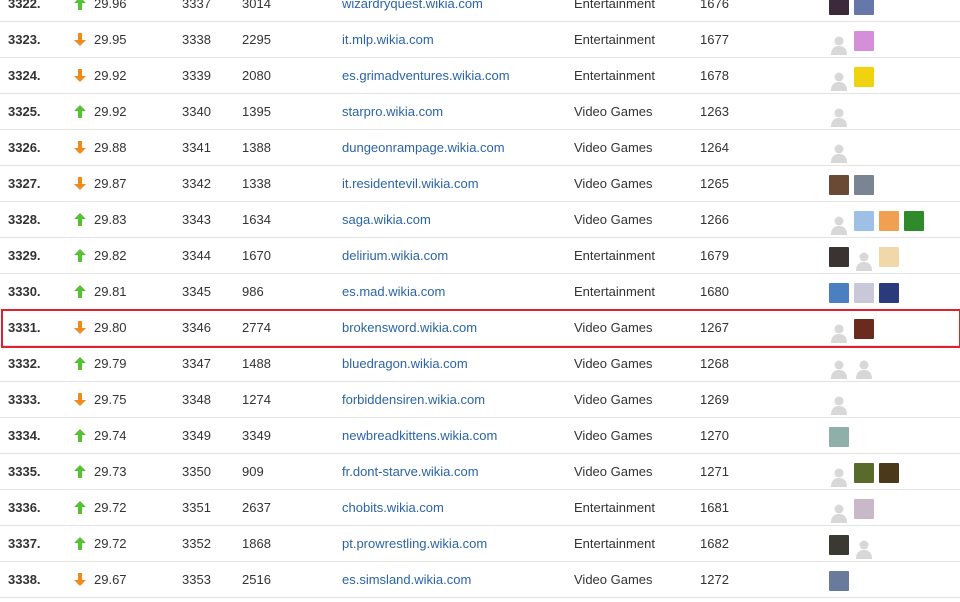 This screenshot has width=960, height=602. Describe the element at coordinates (714, 147) in the screenshot. I see `category-rank-cell: 1264` at that location.